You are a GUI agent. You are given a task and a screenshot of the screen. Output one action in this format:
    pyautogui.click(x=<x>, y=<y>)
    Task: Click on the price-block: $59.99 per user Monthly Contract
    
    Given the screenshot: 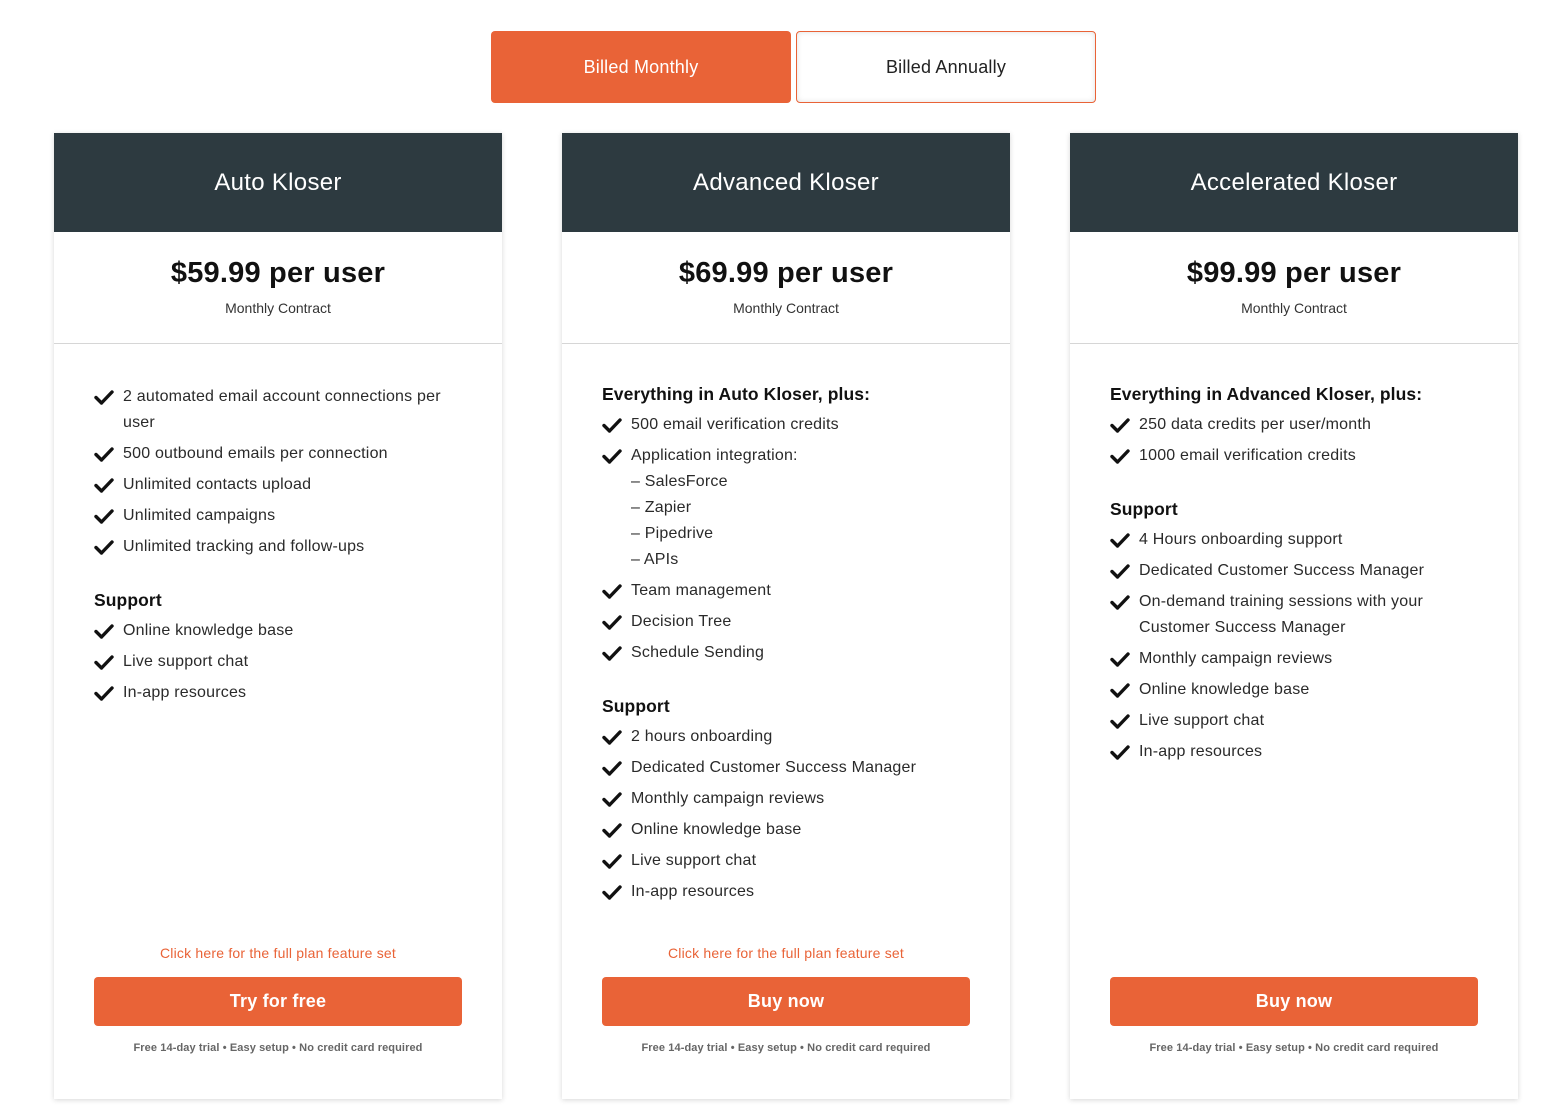 What is the action you would take?
    pyautogui.click(x=278, y=288)
    